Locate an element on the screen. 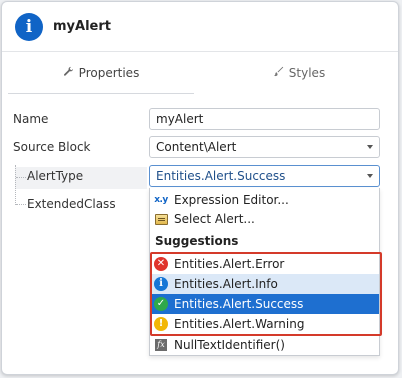 Image resolution: width=402 pixels, height=378 pixels. null-text-identifier-label: NullTextIdentifier() is located at coordinates (229, 345).